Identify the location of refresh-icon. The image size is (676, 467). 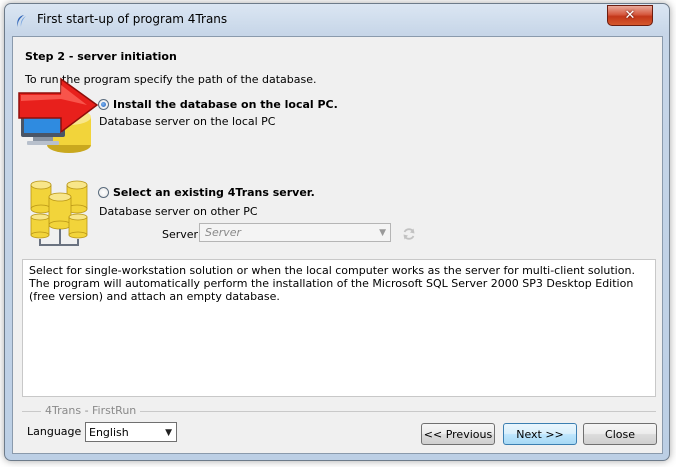
(409, 234).